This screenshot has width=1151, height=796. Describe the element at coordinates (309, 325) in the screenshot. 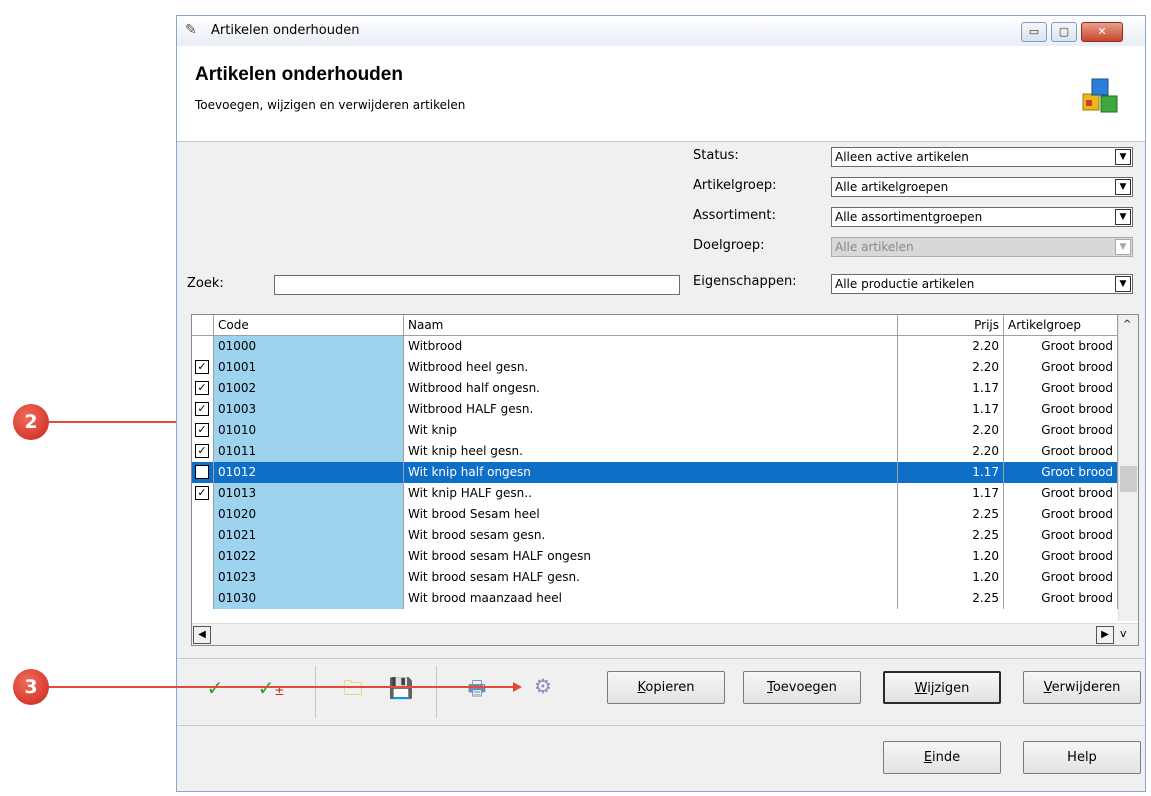

I see `column-header-code: Code` at that location.